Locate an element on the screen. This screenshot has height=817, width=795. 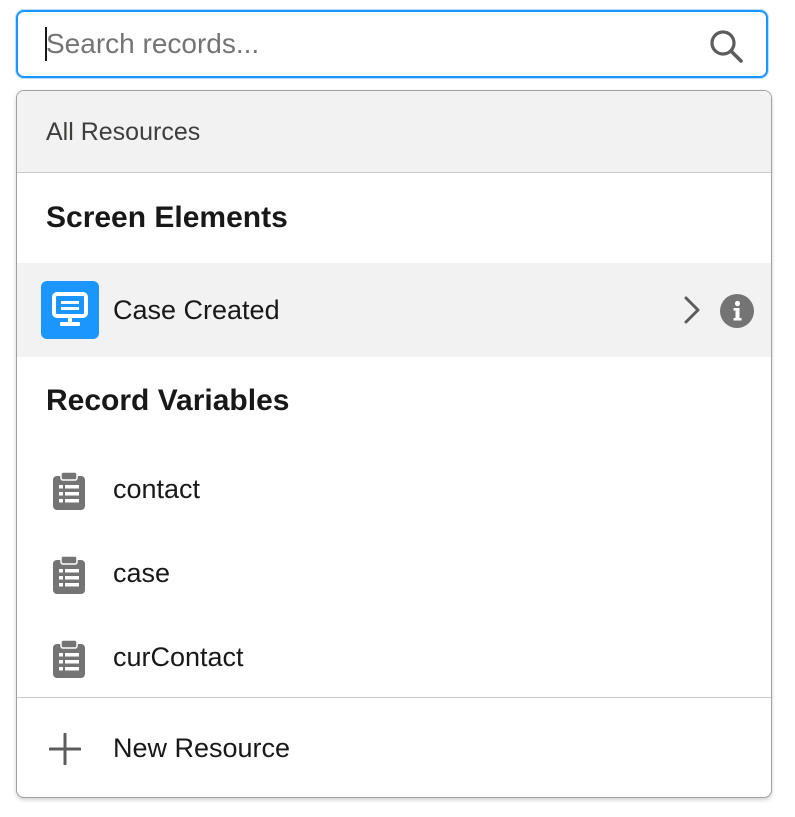
list-item-label: curContact is located at coordinates (178, 657).